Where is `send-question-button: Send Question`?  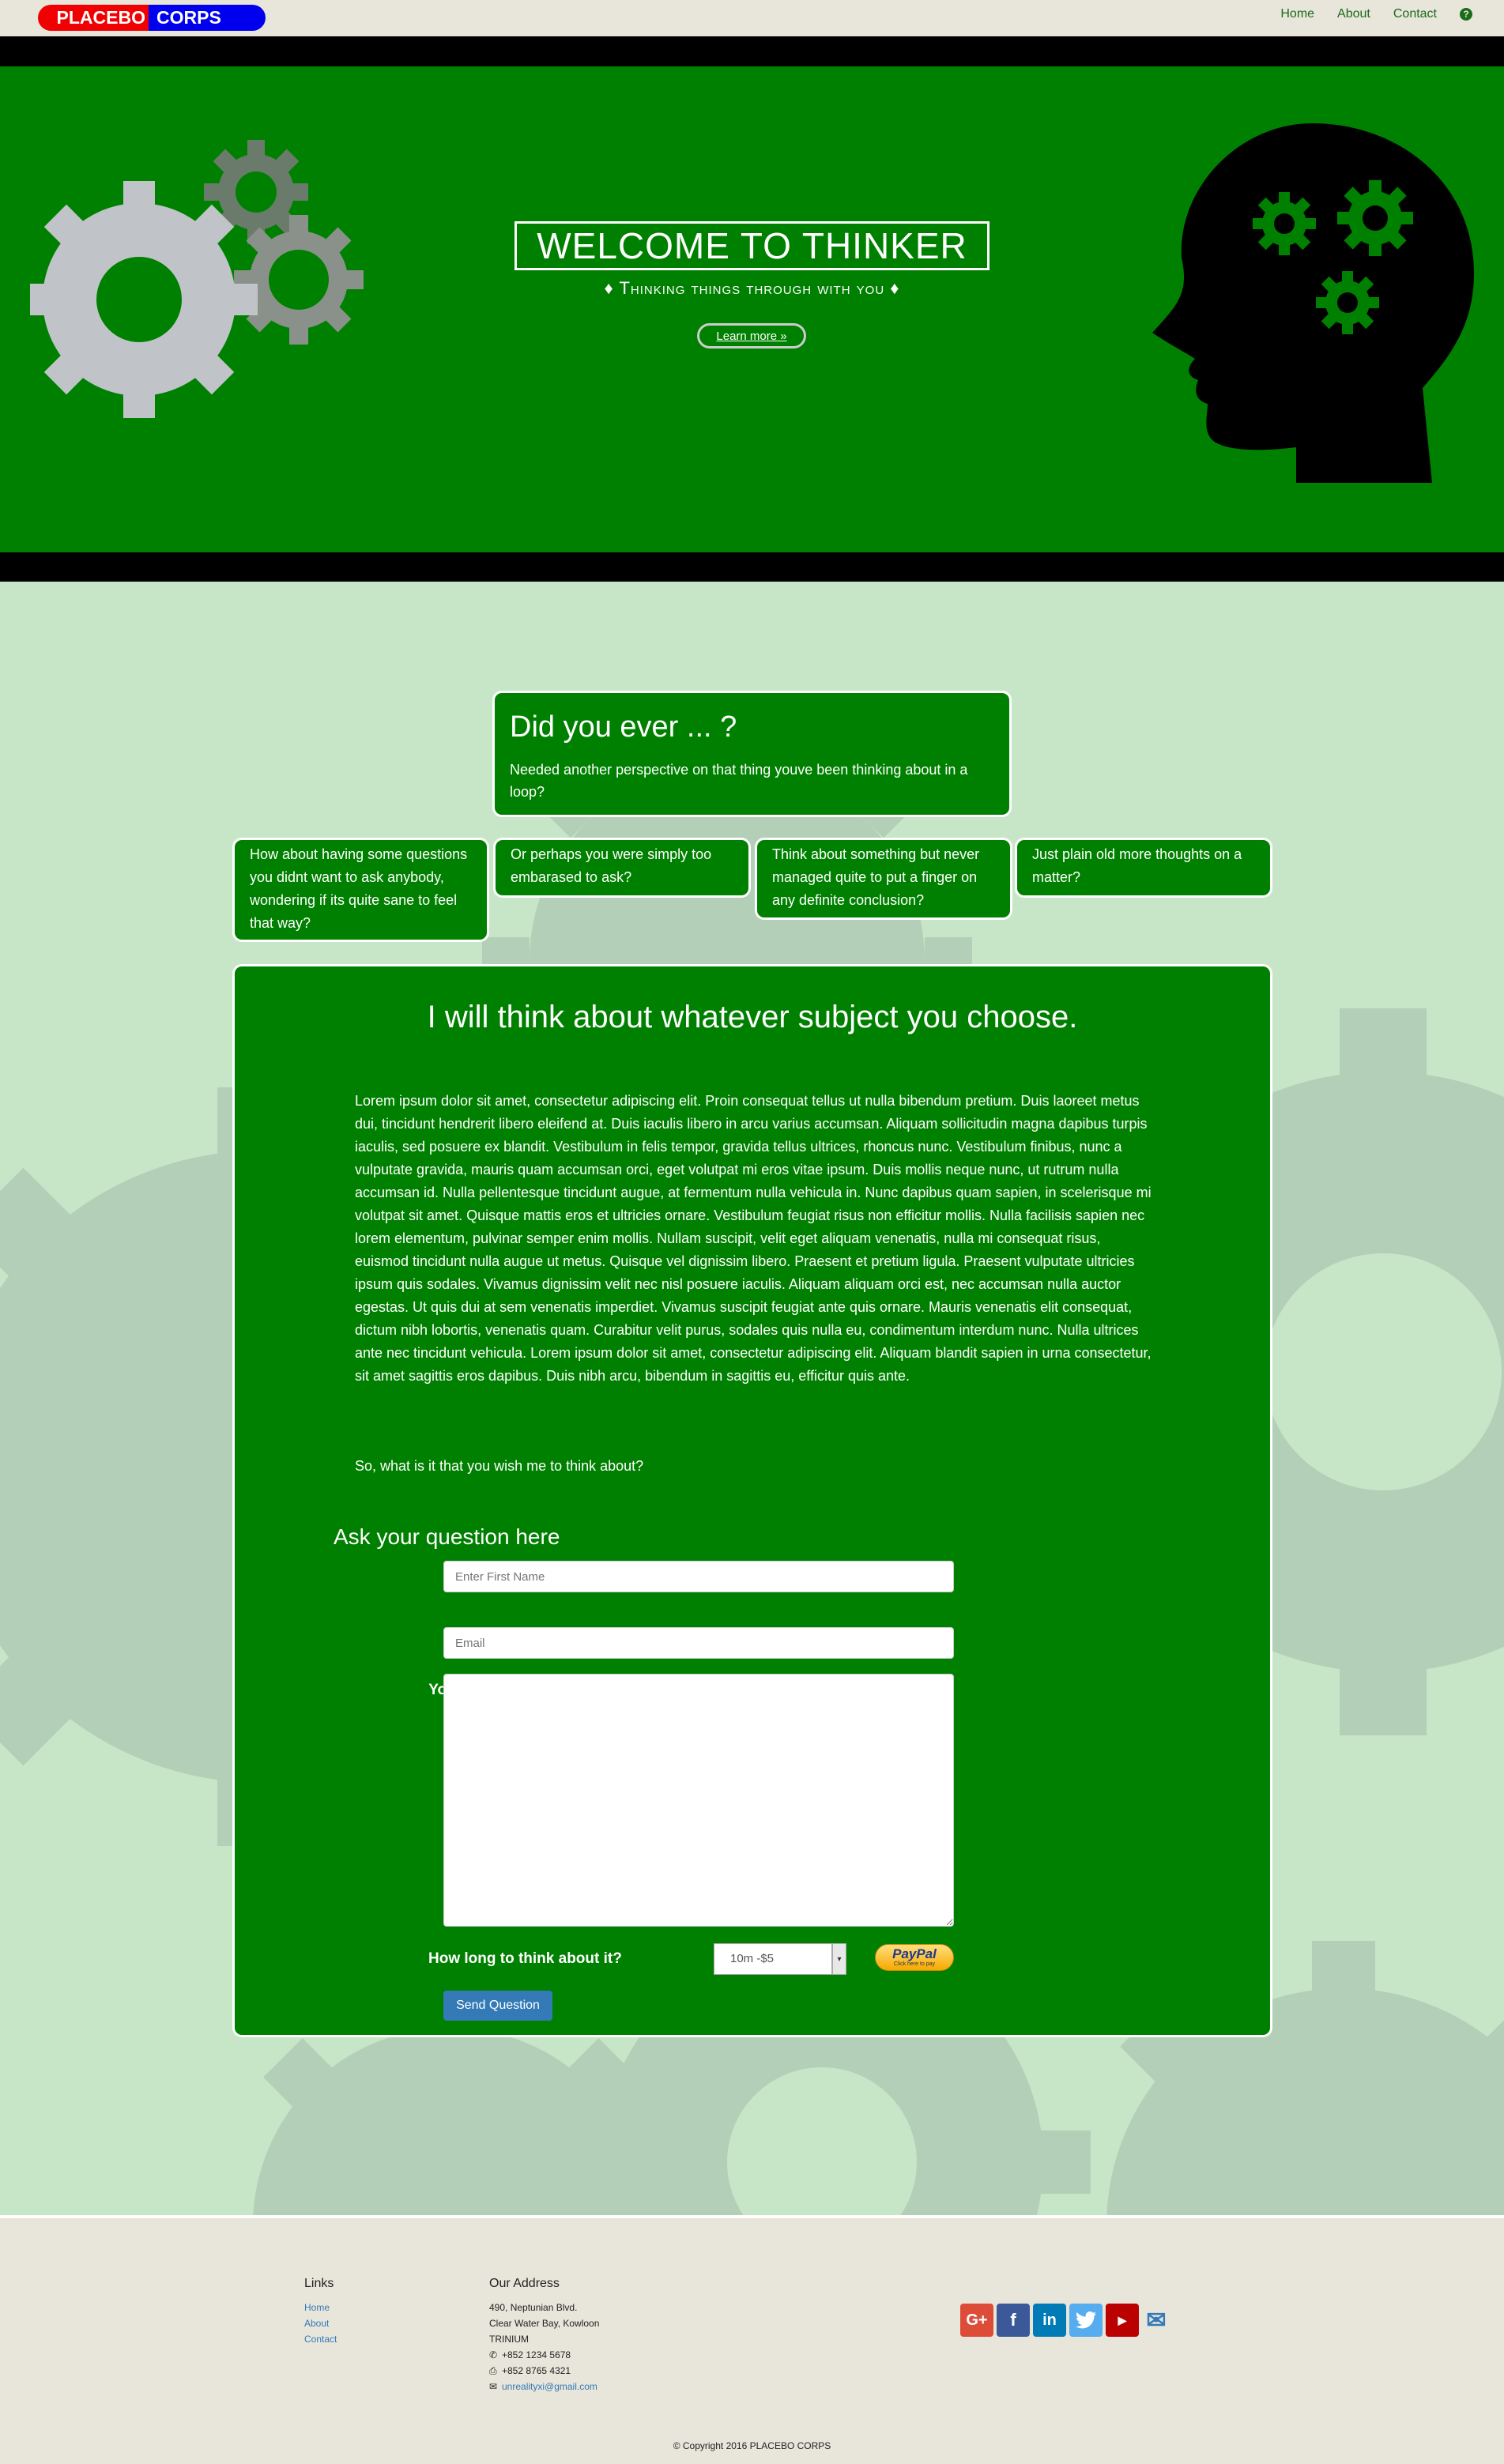 send-question-button: Send Question is located at coordinates (497, 2006).